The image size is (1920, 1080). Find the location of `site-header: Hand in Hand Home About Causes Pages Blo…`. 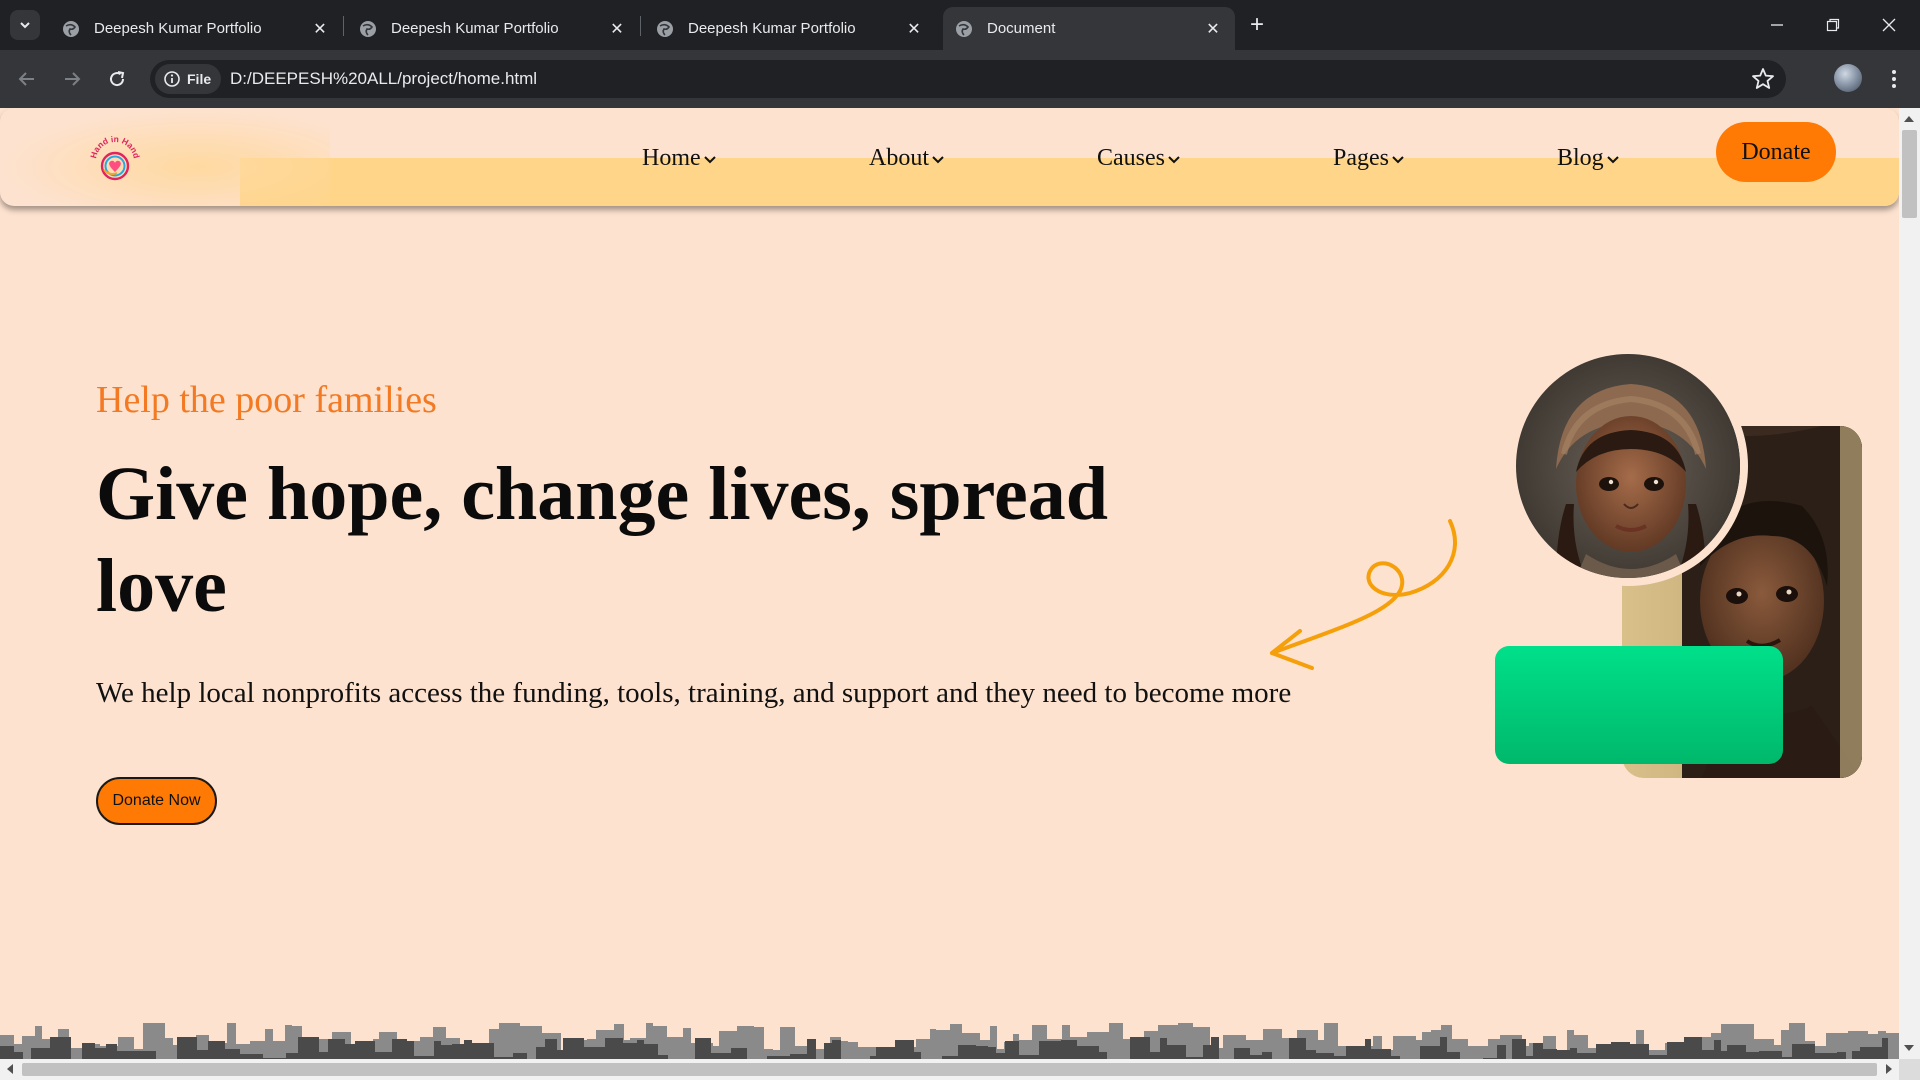

site-header: Hand in Hand Home About Causes Pages Blo… is located at coordinates (949, 157).